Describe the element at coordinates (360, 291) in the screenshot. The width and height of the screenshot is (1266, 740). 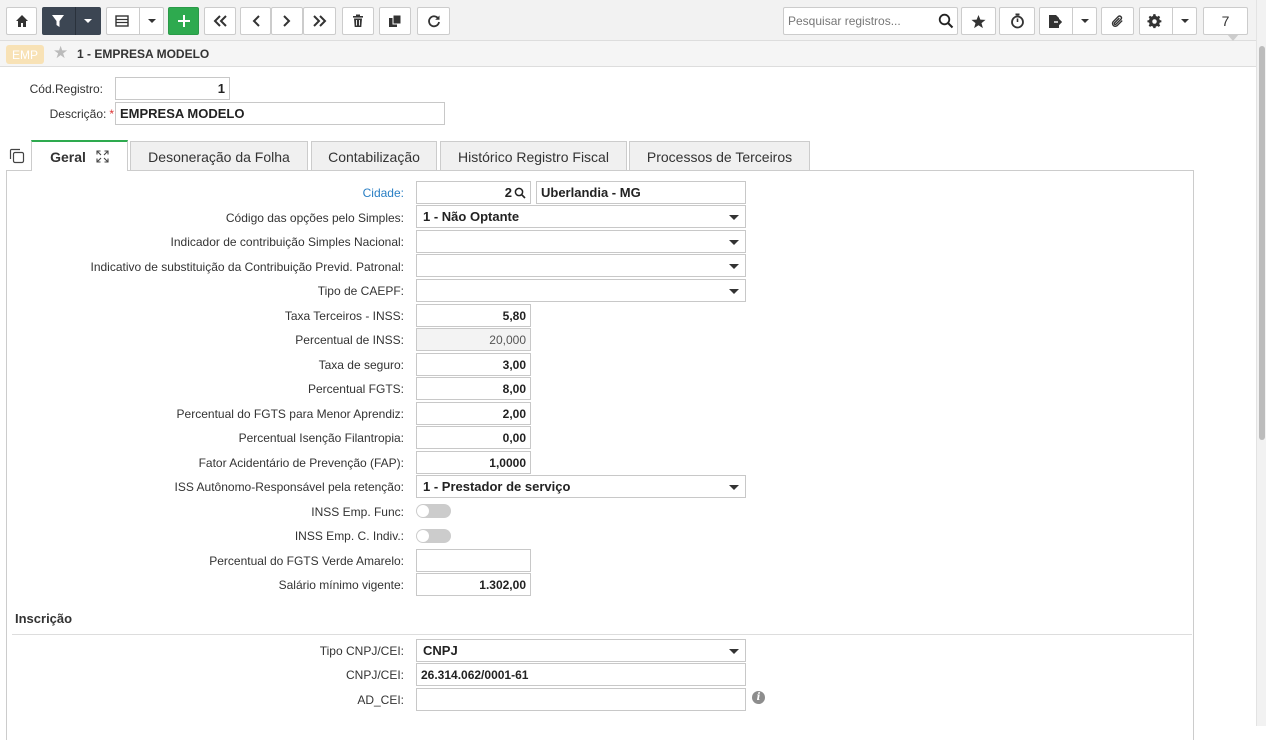
I see `caepf-label: Tipo de CAEPF:` at that location.